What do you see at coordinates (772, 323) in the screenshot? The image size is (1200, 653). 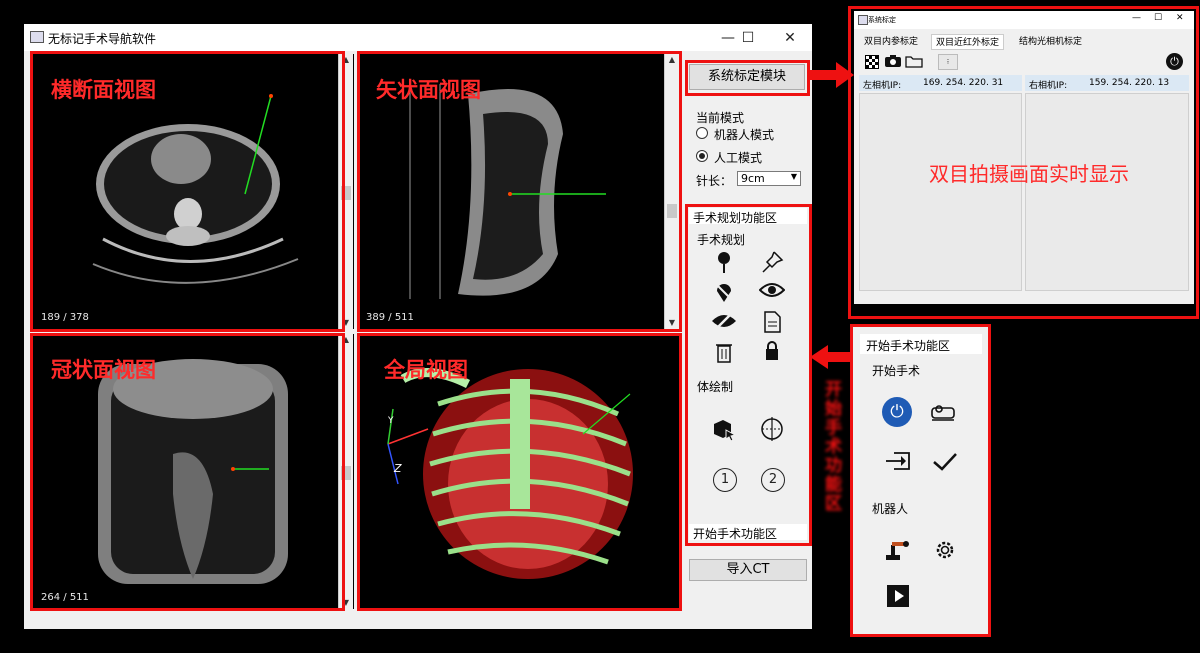 I see `document-icon` at bounding box center [772, 323].